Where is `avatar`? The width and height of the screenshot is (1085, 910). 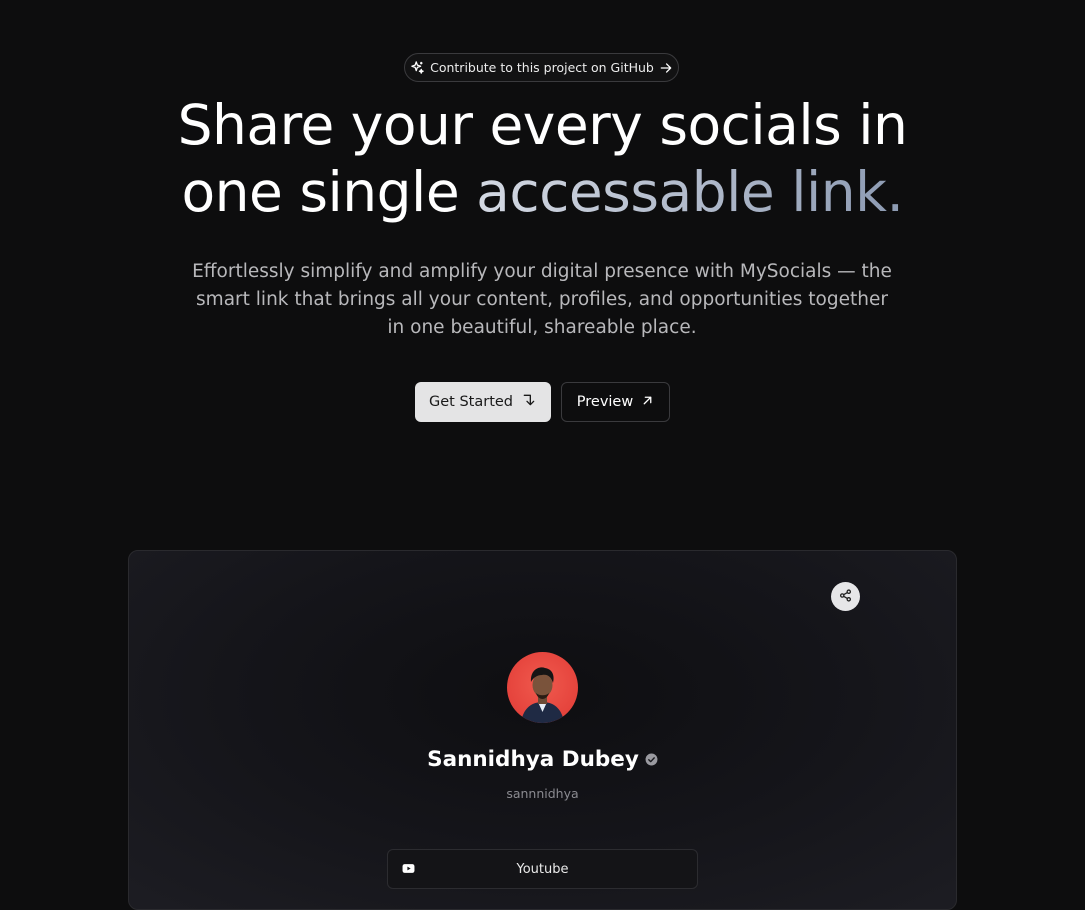 avatar is located at coordinates (542, 687).